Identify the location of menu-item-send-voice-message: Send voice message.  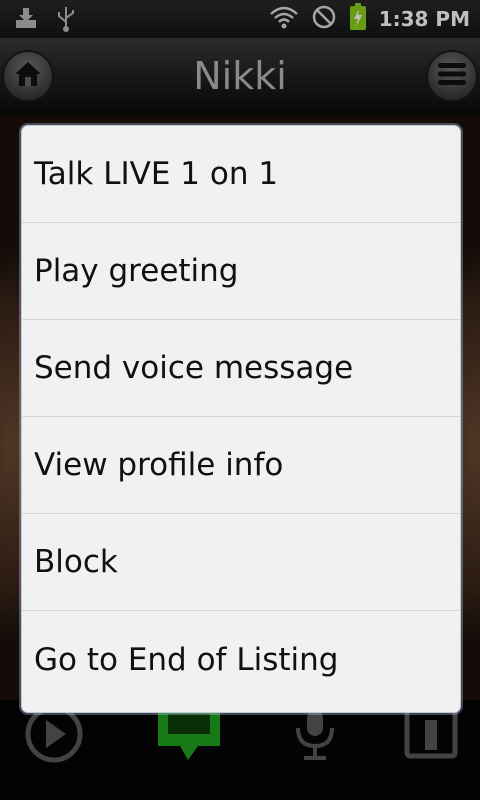
(241, 368).